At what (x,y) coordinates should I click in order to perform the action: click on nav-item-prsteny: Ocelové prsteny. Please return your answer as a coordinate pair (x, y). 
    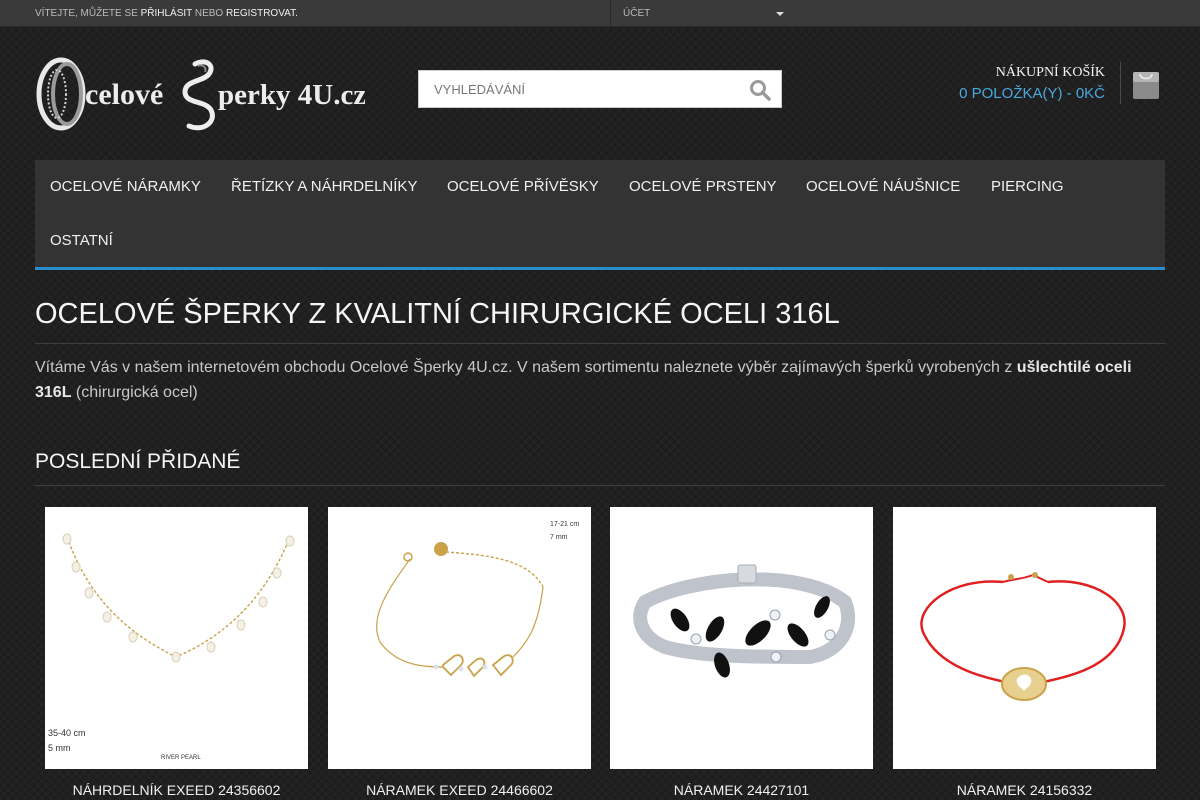
    Looking at the image, I should click on (703, 187).